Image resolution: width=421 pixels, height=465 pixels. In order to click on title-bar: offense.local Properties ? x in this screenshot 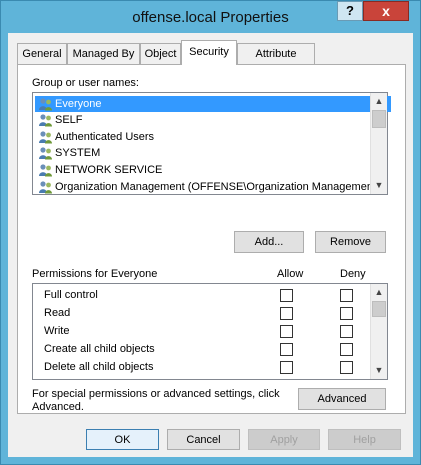, I will do `click(210, 17)`.